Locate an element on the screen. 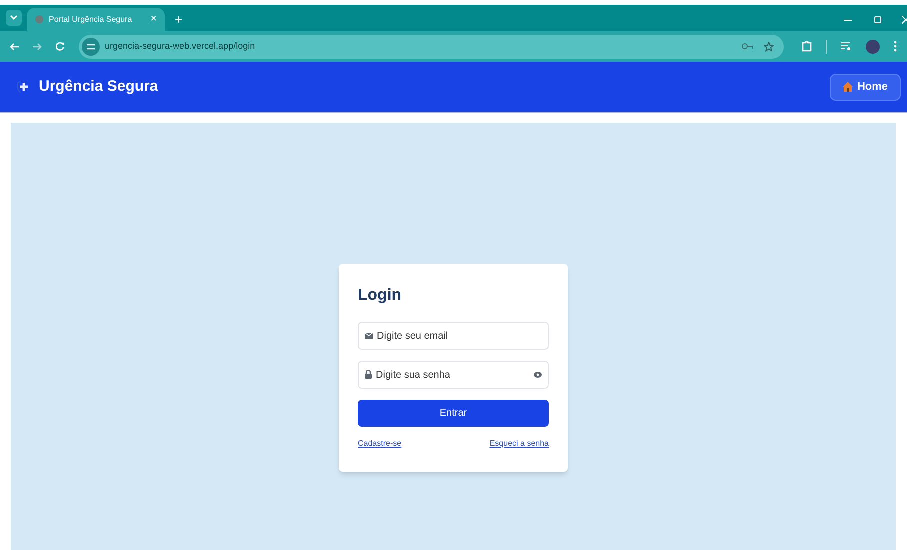  brand-title: Urgência Segura is located at coordinates (99, 86).